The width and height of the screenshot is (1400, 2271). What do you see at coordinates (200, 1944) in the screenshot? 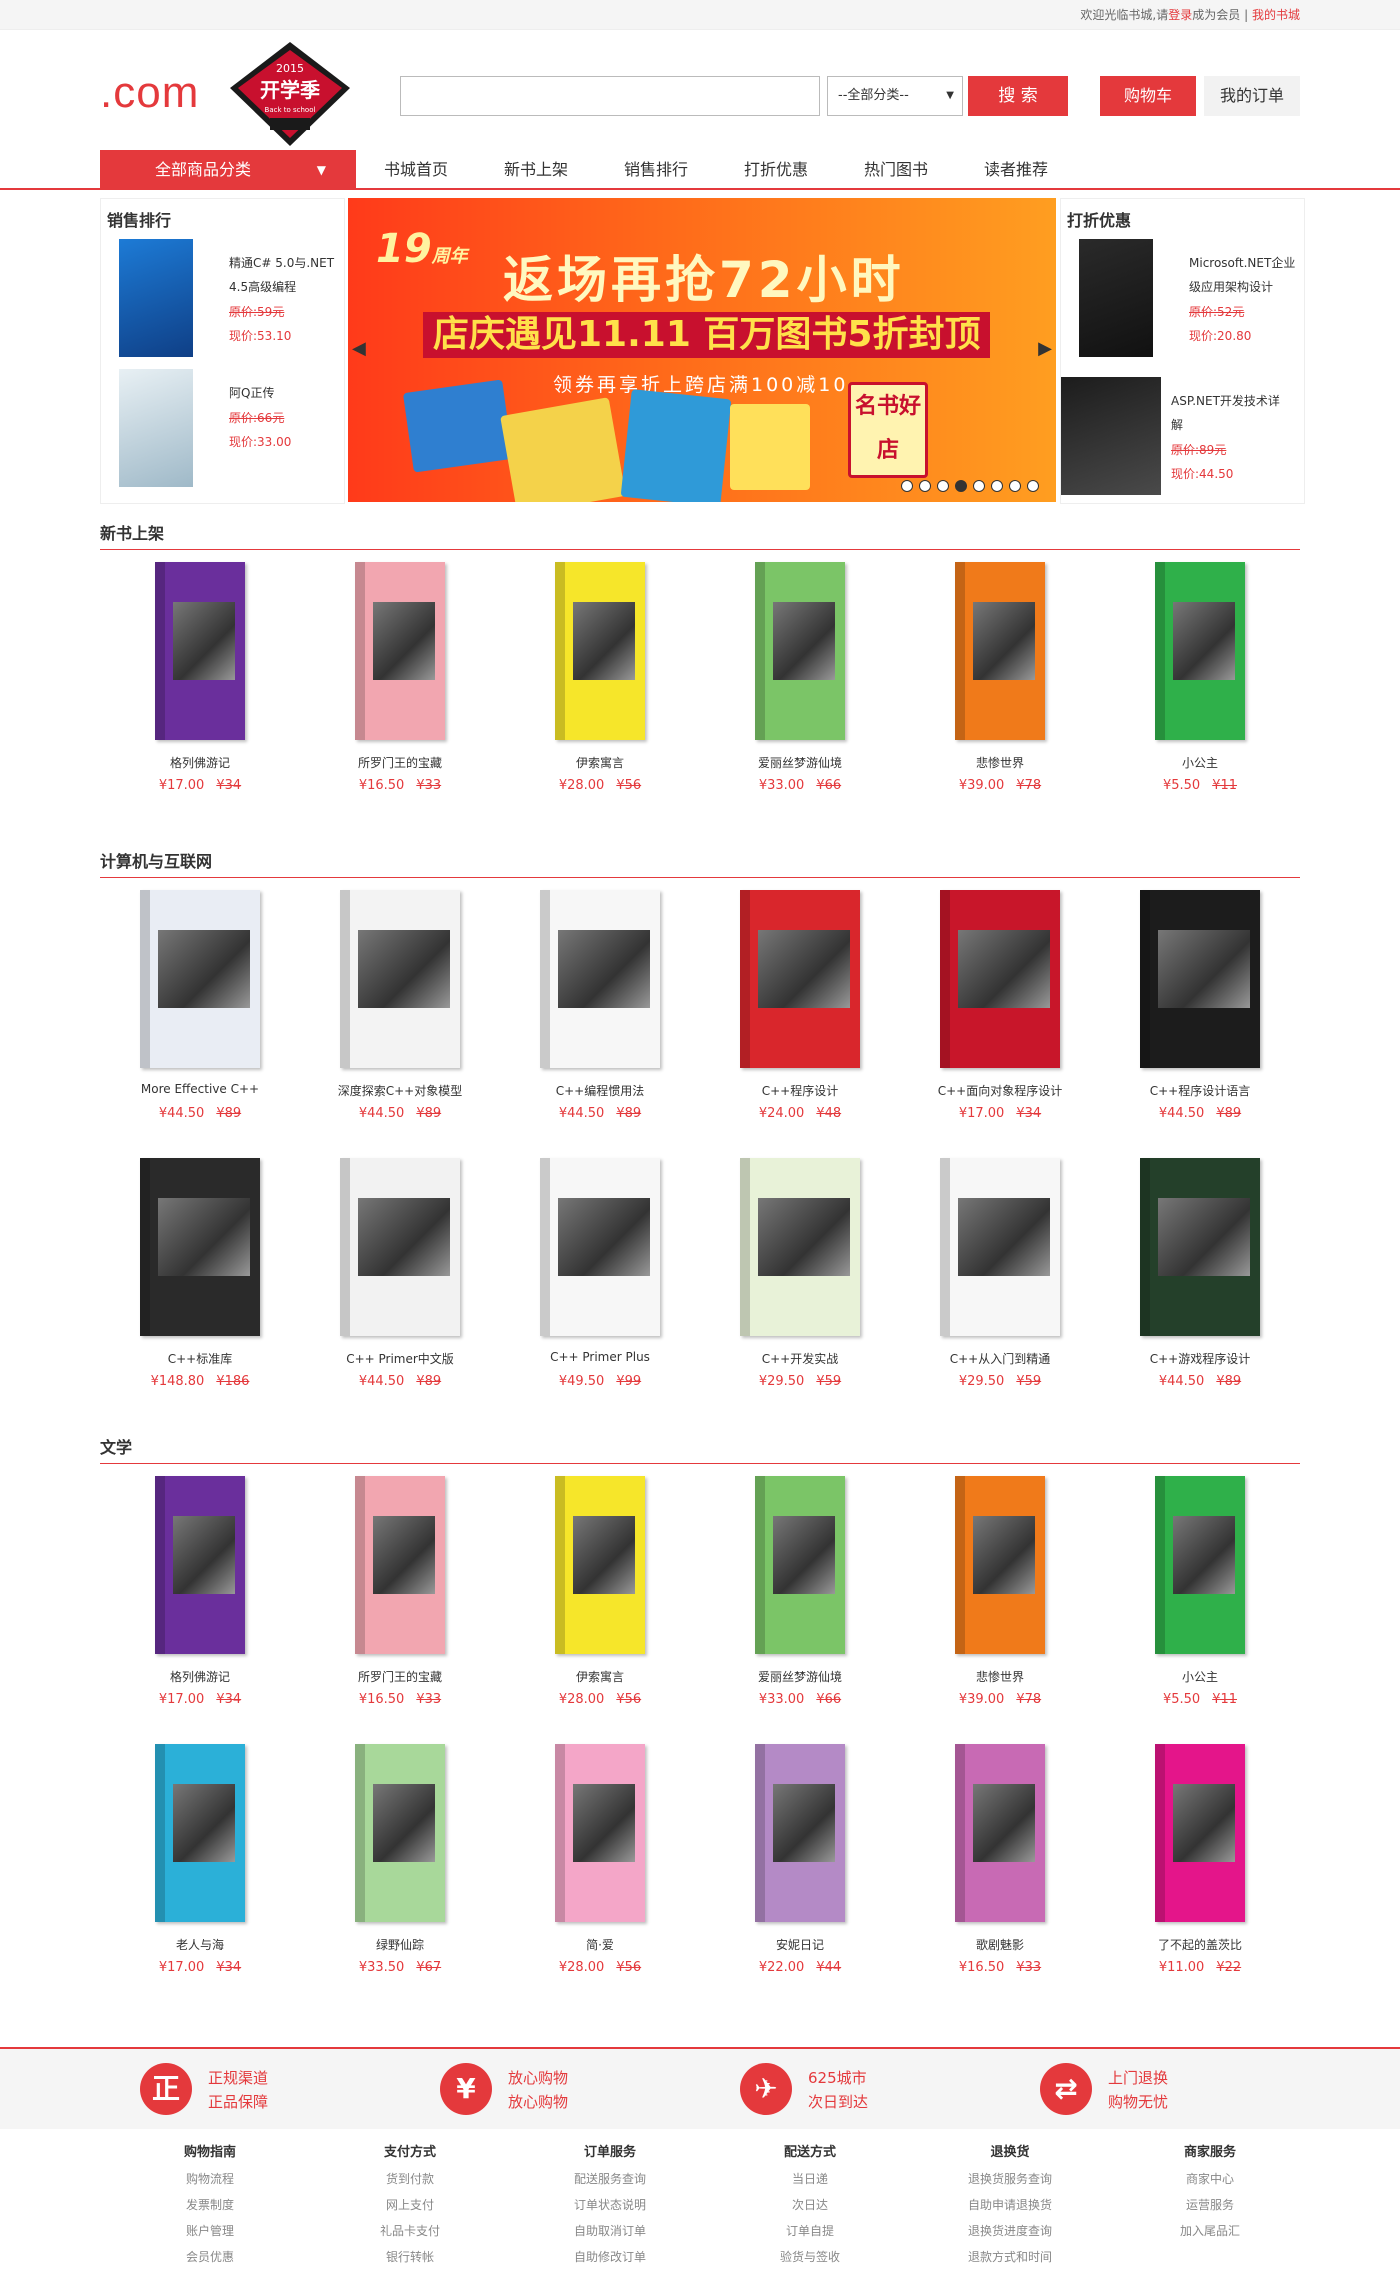
I see `book-title: 老人与海` at bounding box center [200, 1944].